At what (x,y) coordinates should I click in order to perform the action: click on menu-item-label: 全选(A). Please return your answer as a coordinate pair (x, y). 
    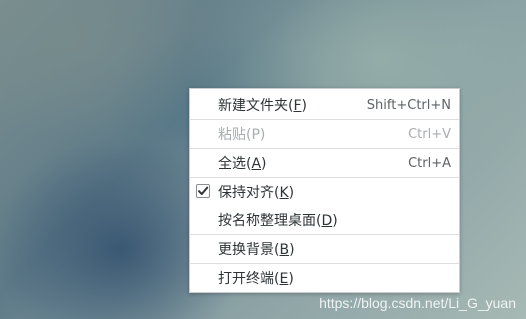
    Looking at the image, I should click on (242, 164).